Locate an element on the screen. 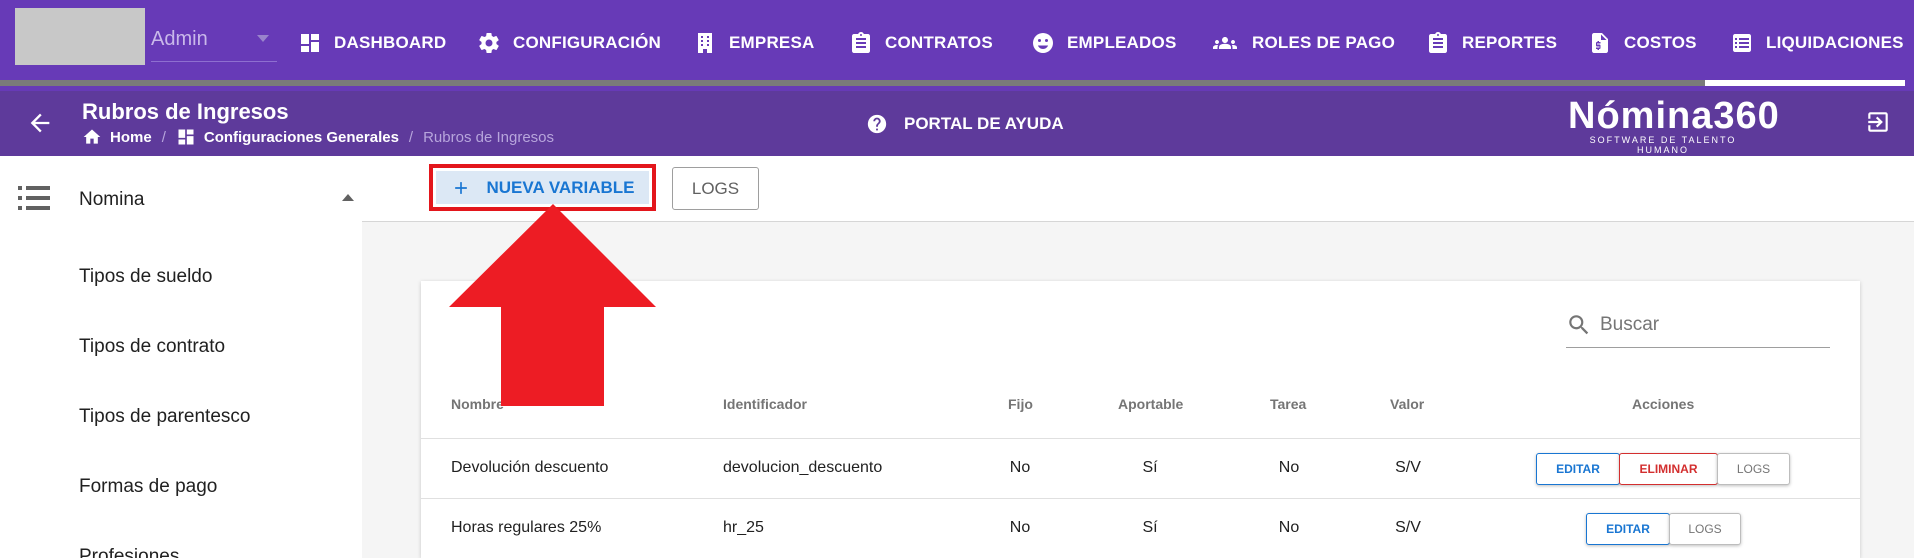  back-button is located at coordinates (40, 123).